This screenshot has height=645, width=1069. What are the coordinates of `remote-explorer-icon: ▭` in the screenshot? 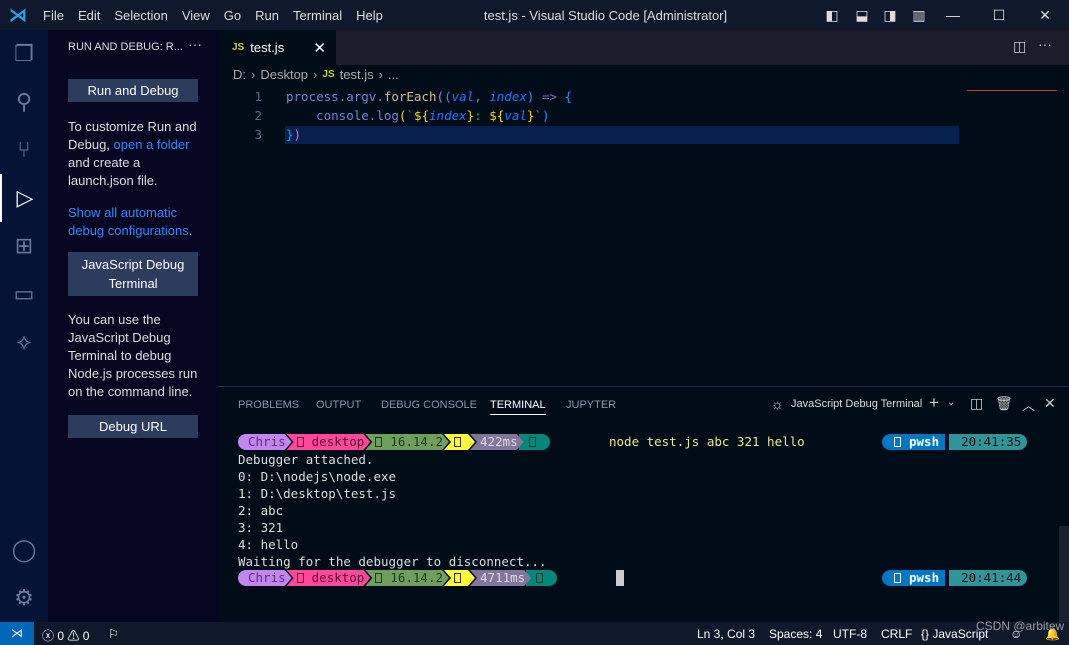 It's located at (24, 294).